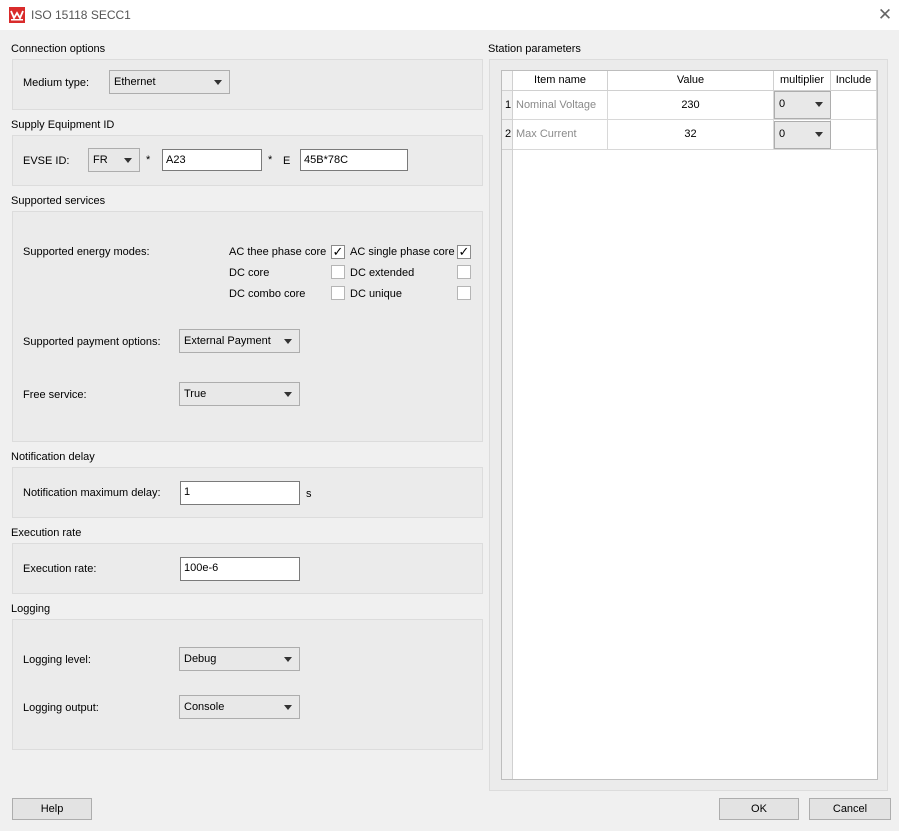  Describe the element at coordinates (338, 252) in the screenshot. I see `ac-three-phase-checkbox: ✓` at that location.